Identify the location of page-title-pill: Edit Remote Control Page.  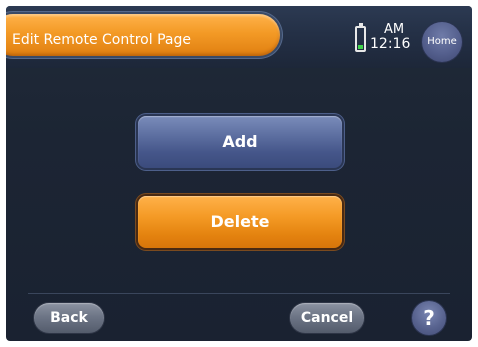
(143, 35).